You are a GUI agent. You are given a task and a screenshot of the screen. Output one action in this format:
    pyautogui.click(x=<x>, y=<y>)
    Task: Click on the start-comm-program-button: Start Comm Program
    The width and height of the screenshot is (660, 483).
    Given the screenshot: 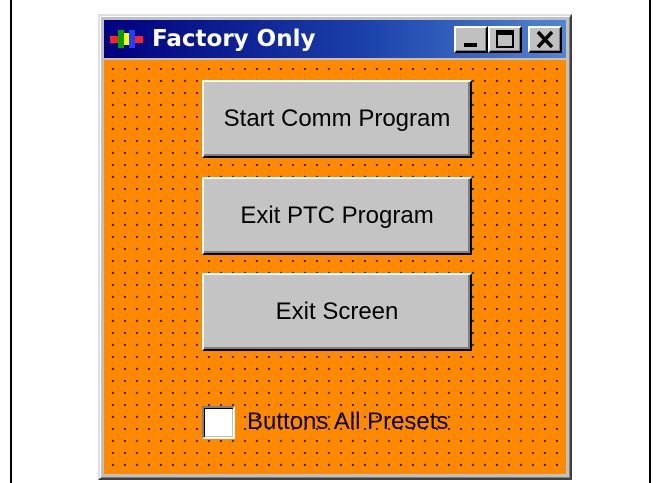 What is the action you would take?
    pyautogui.click(x=337, y=119)
    